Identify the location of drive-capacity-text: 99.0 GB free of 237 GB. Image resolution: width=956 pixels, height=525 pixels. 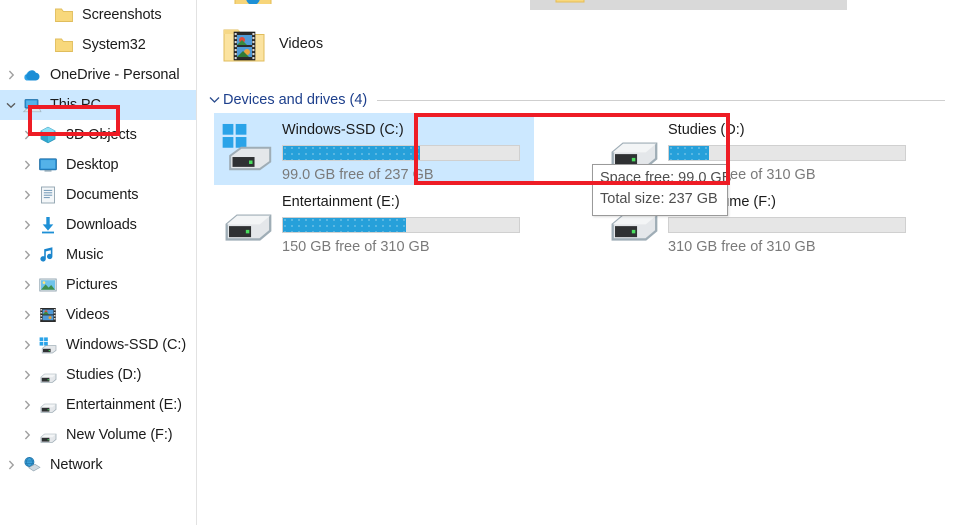
(358, 175).